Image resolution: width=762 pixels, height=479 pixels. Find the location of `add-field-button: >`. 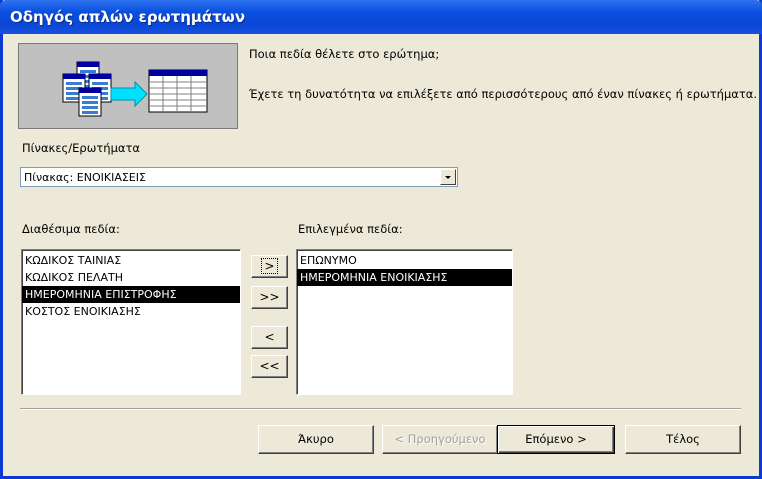

add-field-button: > is located at coordinates (269, 266).